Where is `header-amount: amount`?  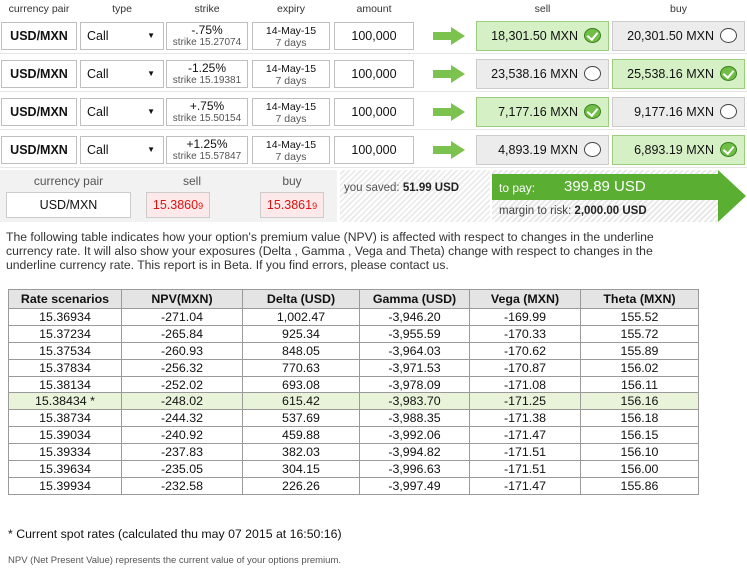
header-amount: amount is located at coordinates (374, 9).